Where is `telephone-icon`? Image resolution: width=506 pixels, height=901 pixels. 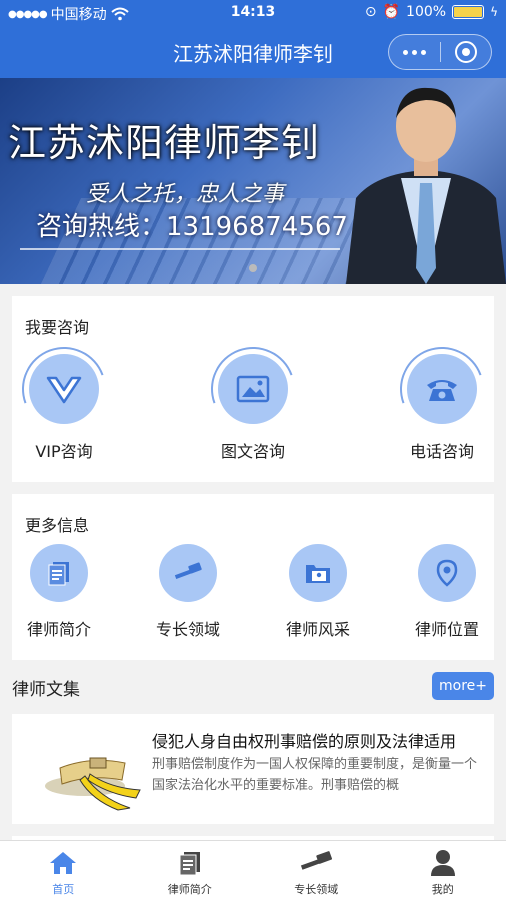 telephone-icon is located at coordinates (442, 389).